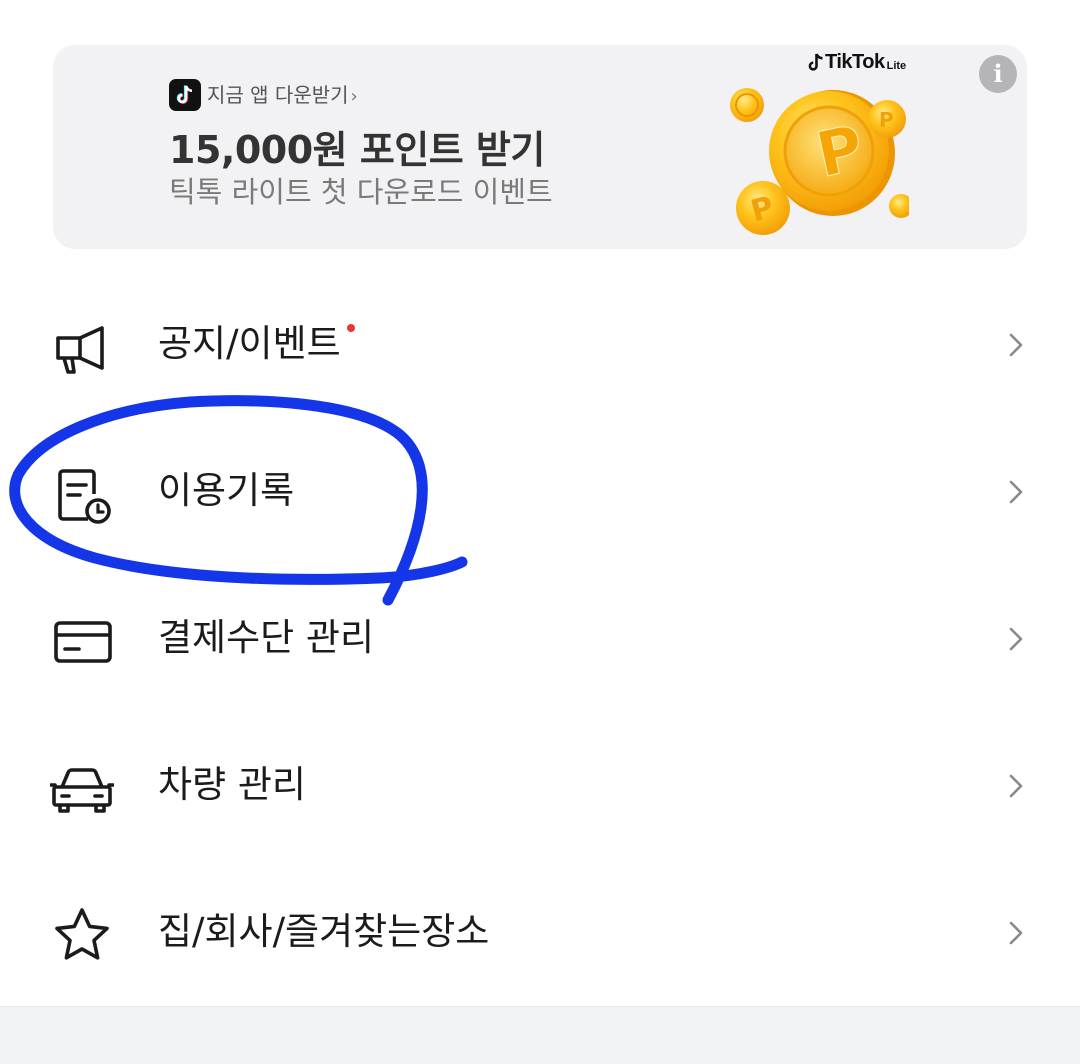 This screenshot has height=1064, width=1080. Describe the element at coordinates (185, 95) in the screenshot. I see `tiktok-app-icon` at that location.